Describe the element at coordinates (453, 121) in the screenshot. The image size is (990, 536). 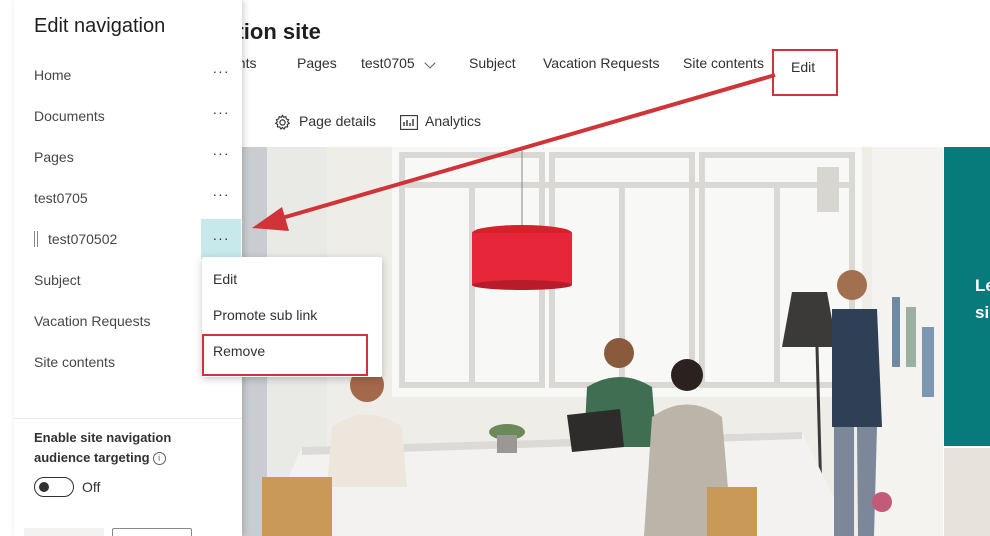
I see `analytics-button: Analytics` at that location.